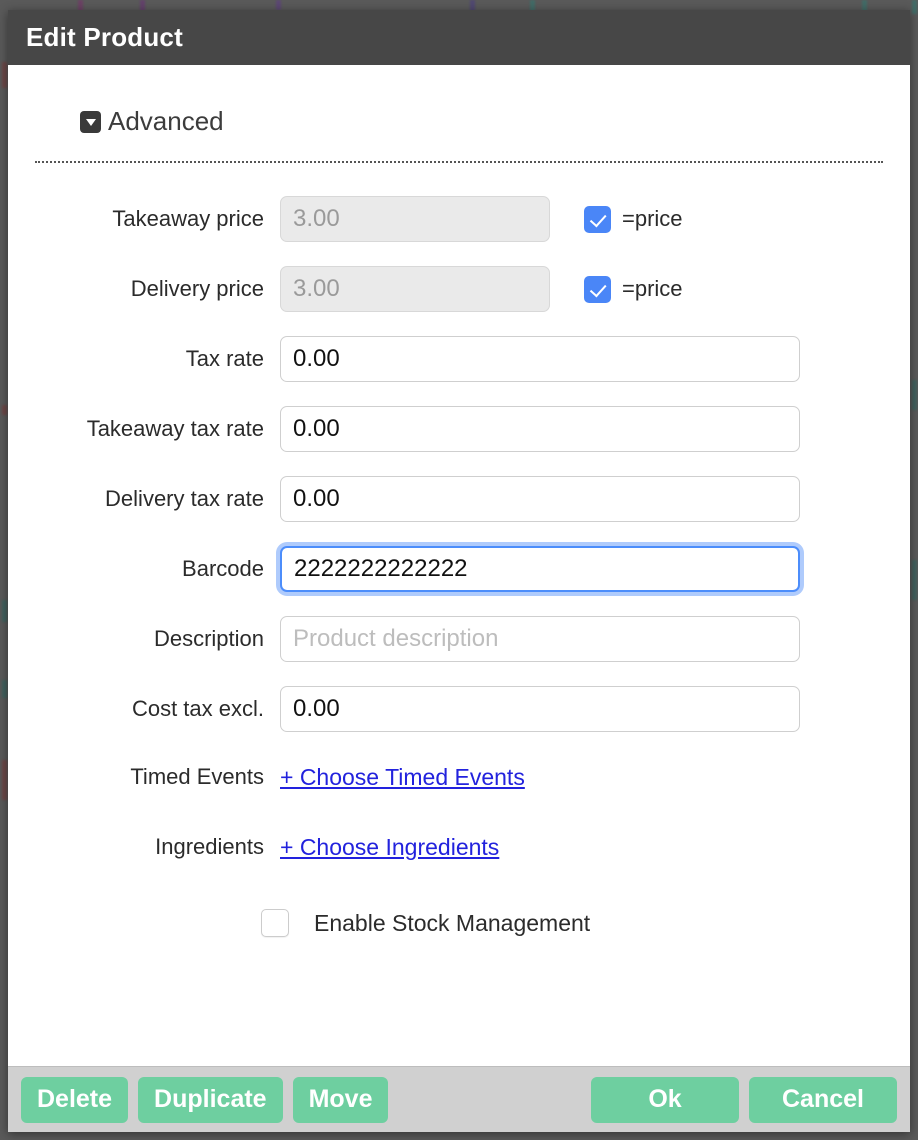 The height and width of the screenshot is (1140, 918). I want to click on form-row-description: Description, so click(459, 639).